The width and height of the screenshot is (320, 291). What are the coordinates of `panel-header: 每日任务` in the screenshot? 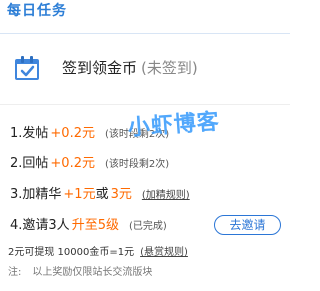 It's located at (145, 17).